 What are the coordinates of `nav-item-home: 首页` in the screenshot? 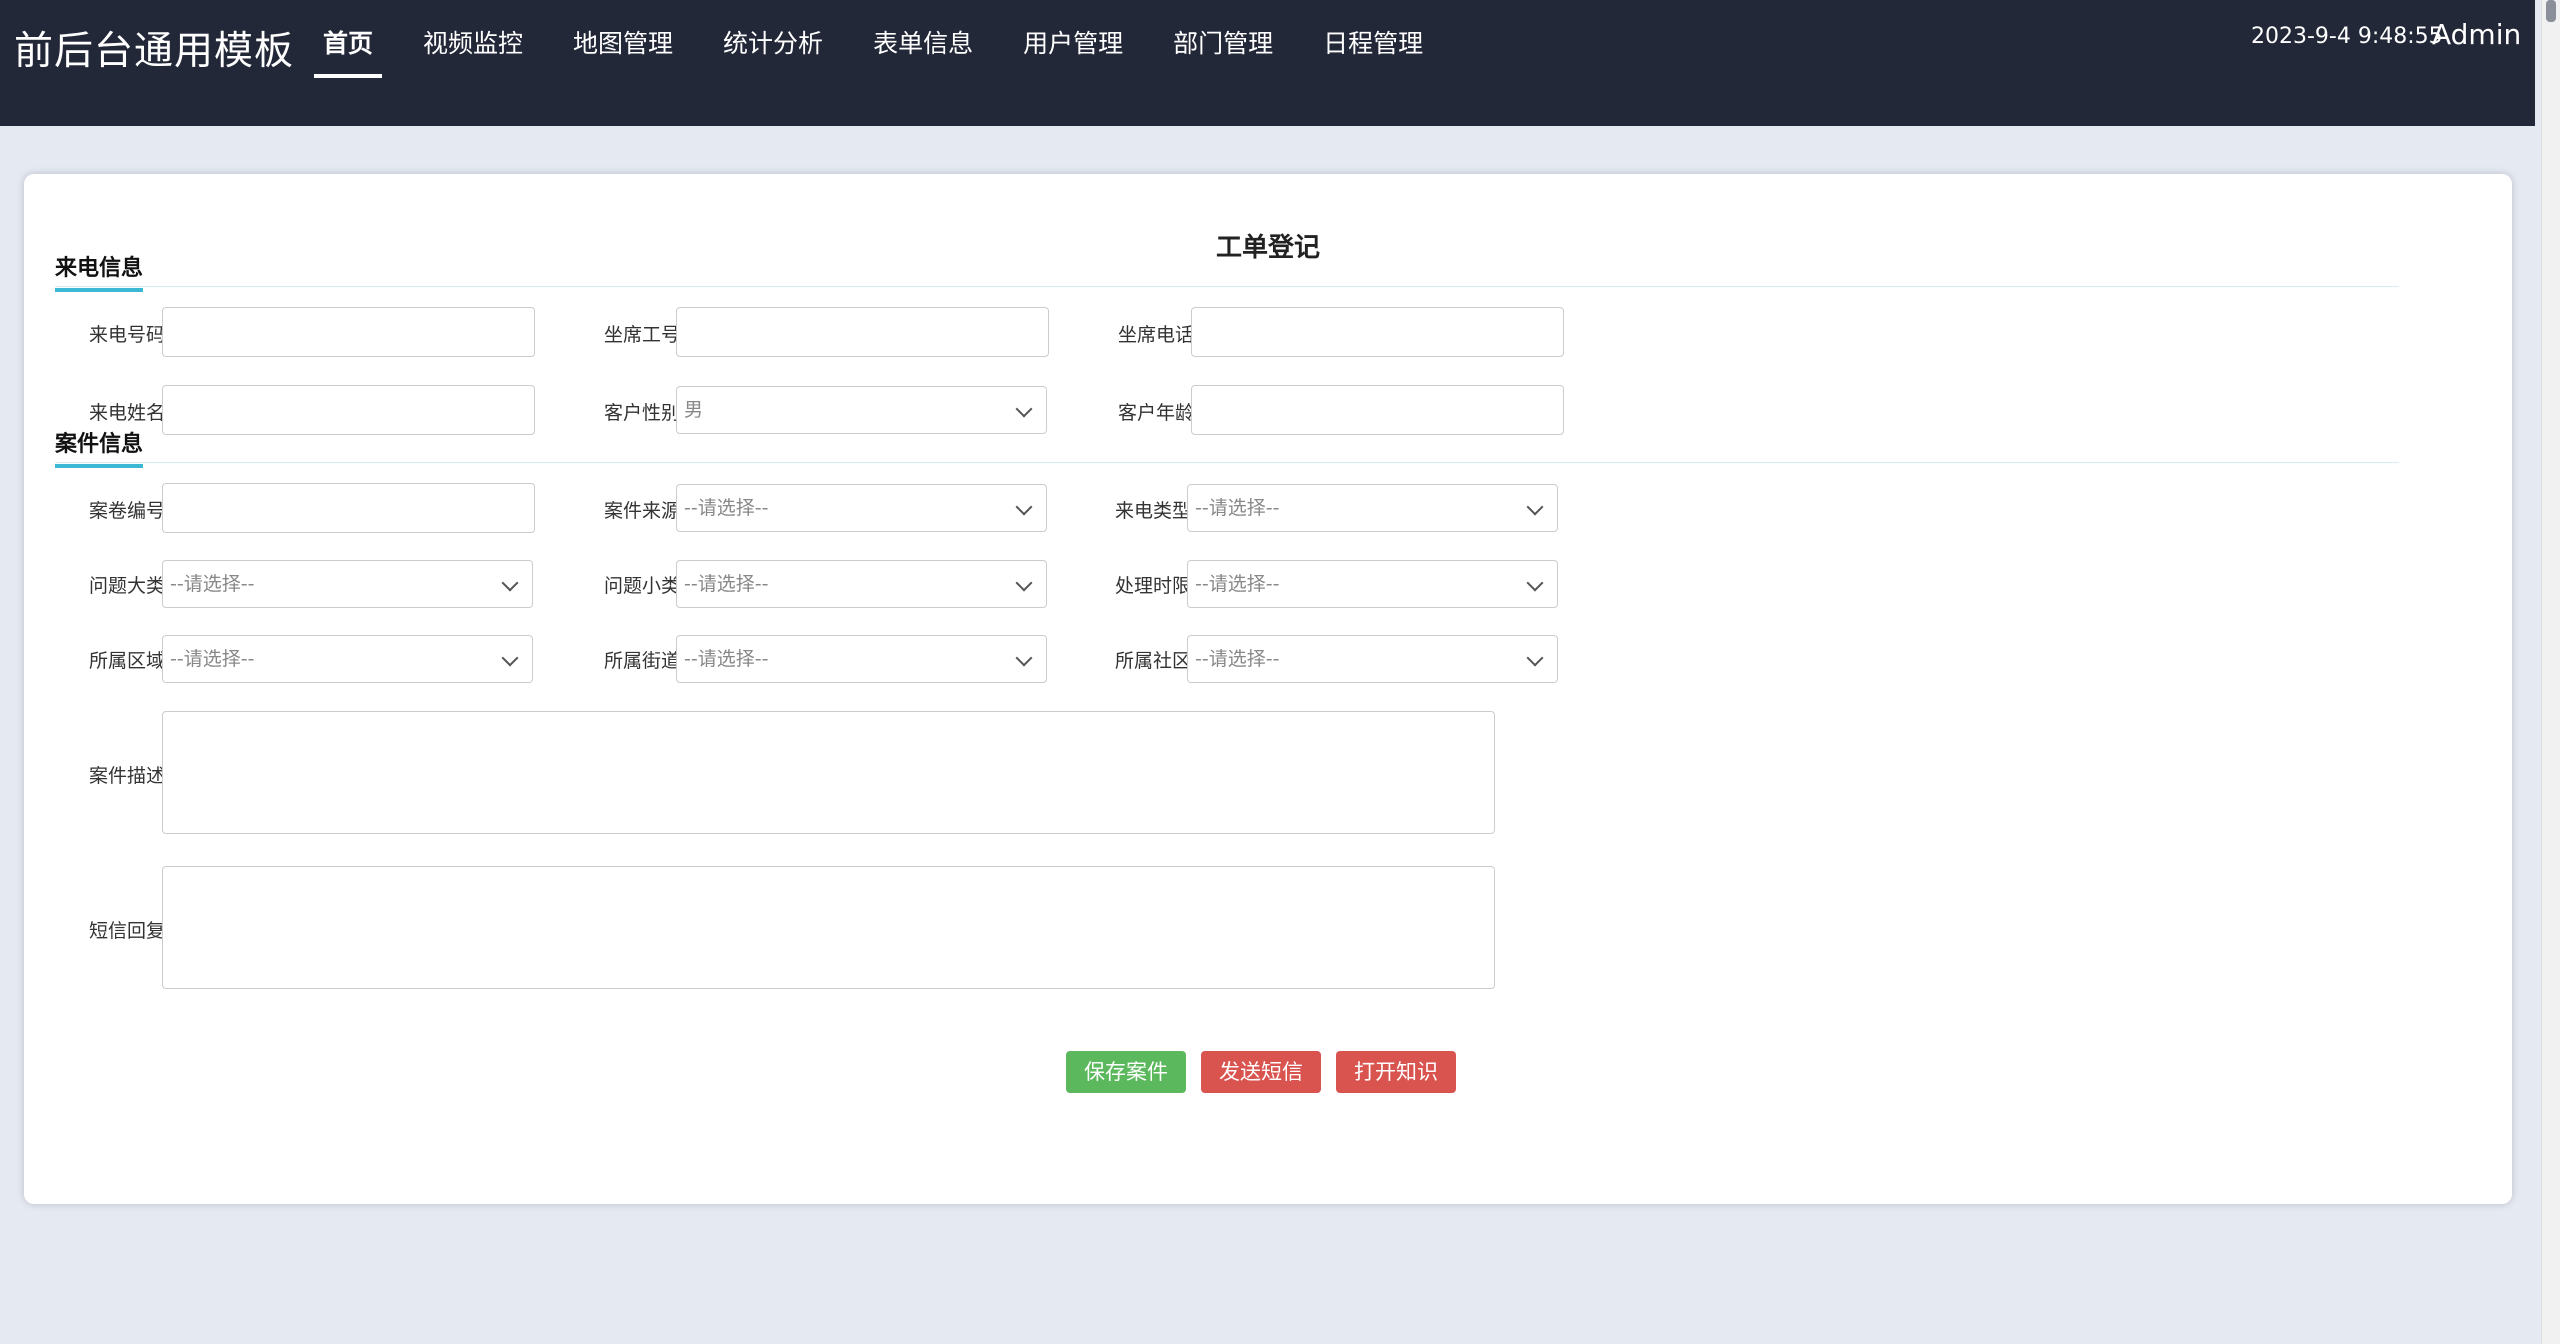 It's located at (348, 44).